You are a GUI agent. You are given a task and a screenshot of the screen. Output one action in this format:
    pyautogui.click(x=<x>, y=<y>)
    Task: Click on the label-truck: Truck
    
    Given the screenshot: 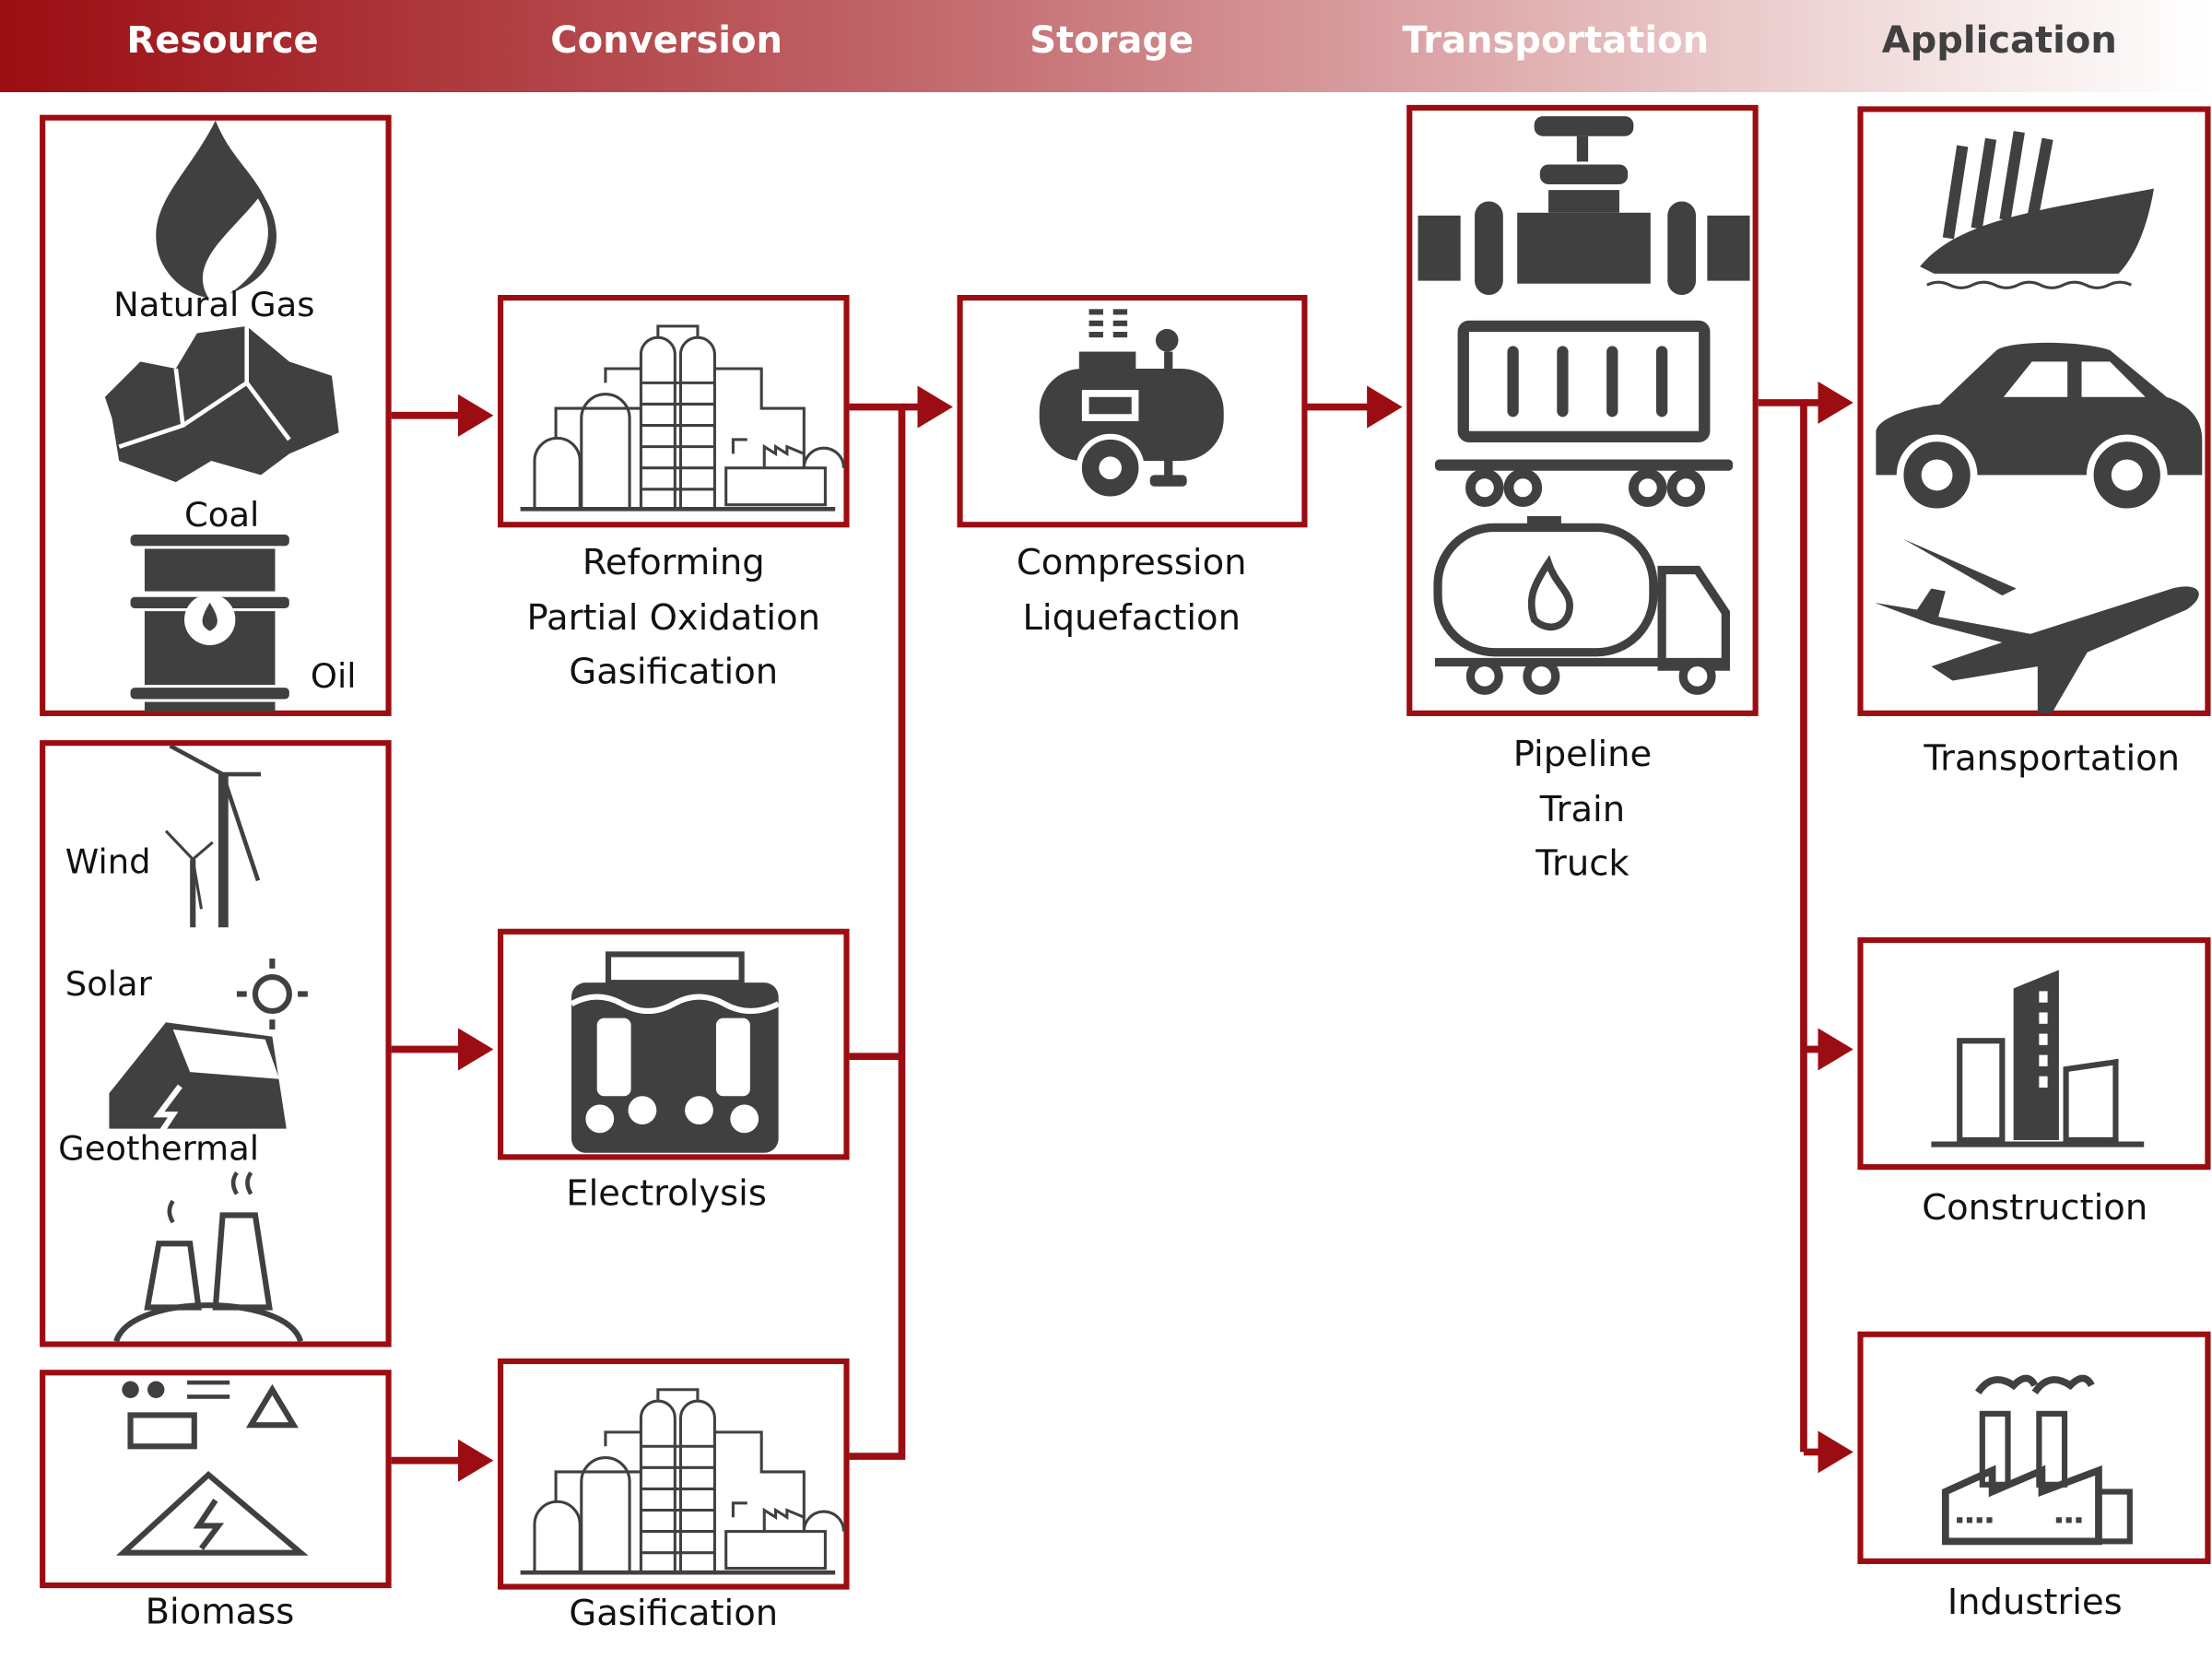 What is the action you would take?
    pyautogui.click(x=1582, y=862)
    